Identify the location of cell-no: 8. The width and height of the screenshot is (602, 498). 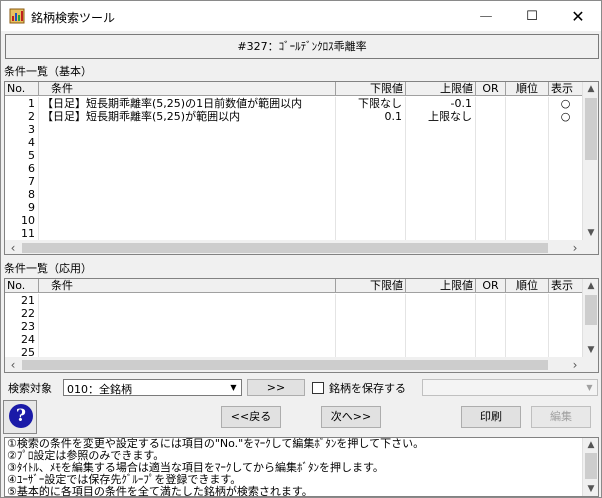
(22, 194).